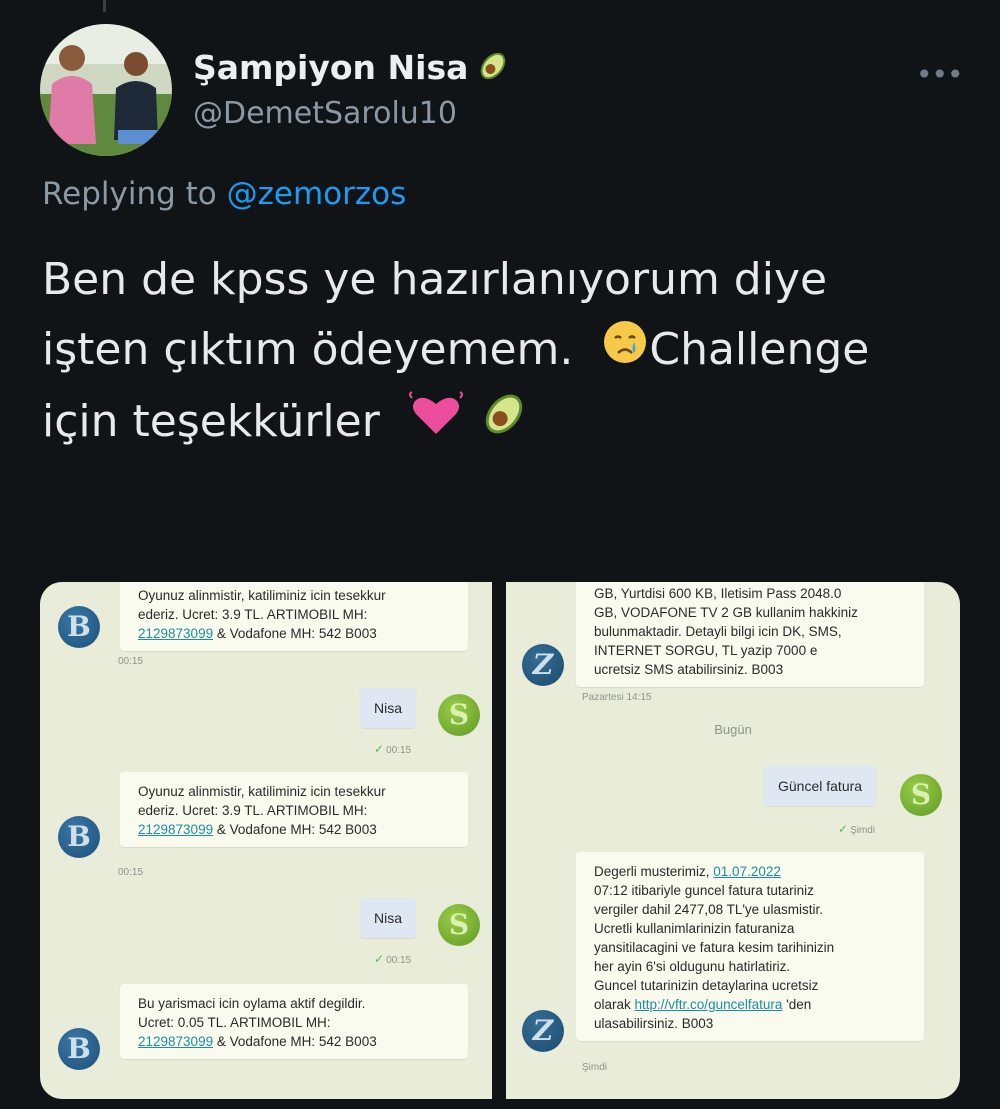  I want to click on message-time: Şimdi, so click(595, 1067).